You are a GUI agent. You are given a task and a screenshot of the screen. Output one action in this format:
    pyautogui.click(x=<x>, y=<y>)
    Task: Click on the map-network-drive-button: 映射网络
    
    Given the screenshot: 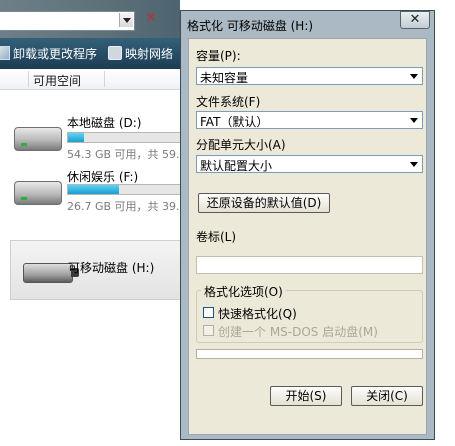 What is the action you would take?
    pyautogui.click(x=140, y=54)
    